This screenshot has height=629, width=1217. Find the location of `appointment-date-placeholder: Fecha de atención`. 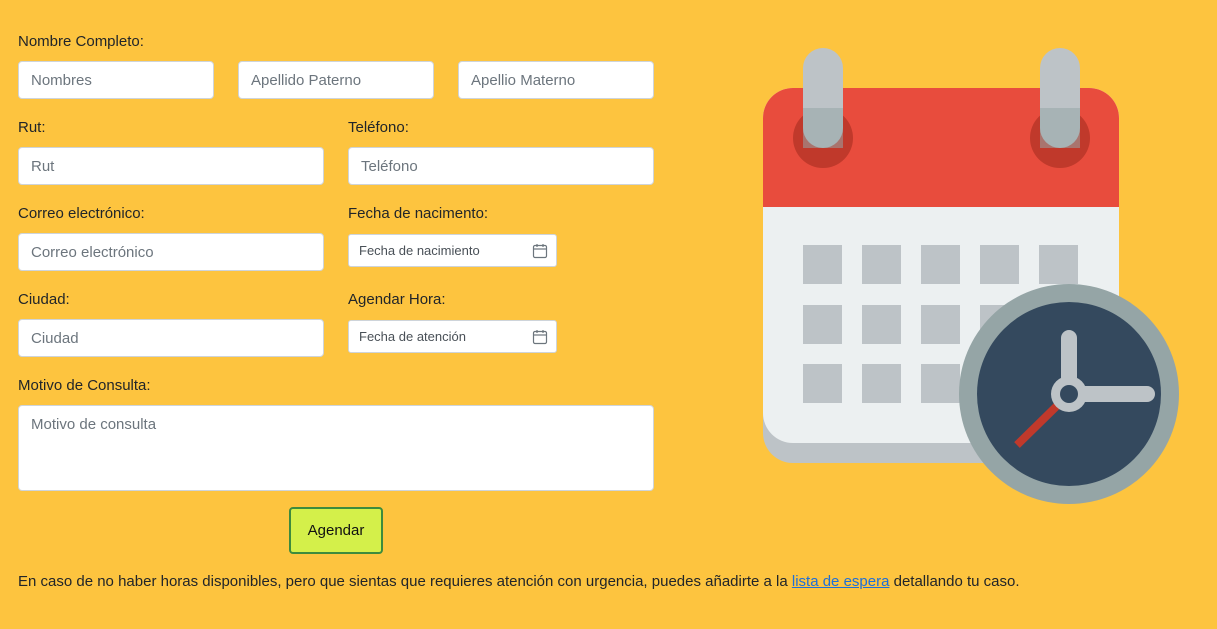

appointment-date-placeholder: Fecha de atención is located at coordinates (412, 336).